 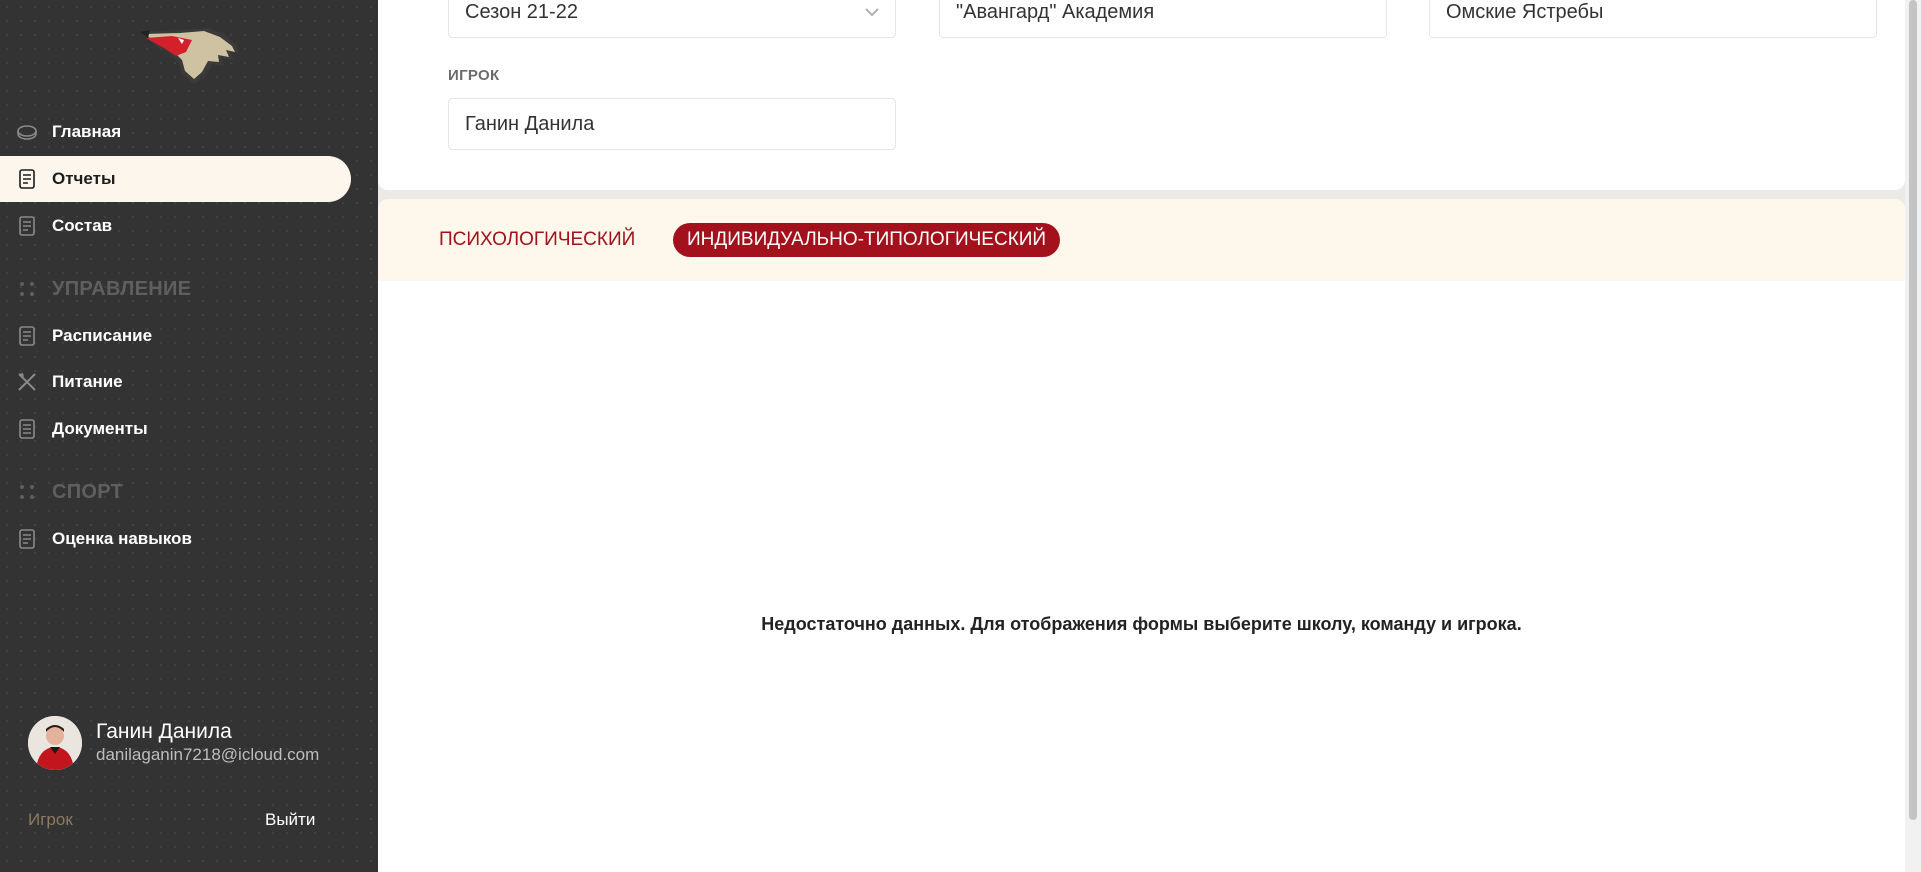 I want to click on nav-item-nutrition: Питание, so click(x=175, y=382).